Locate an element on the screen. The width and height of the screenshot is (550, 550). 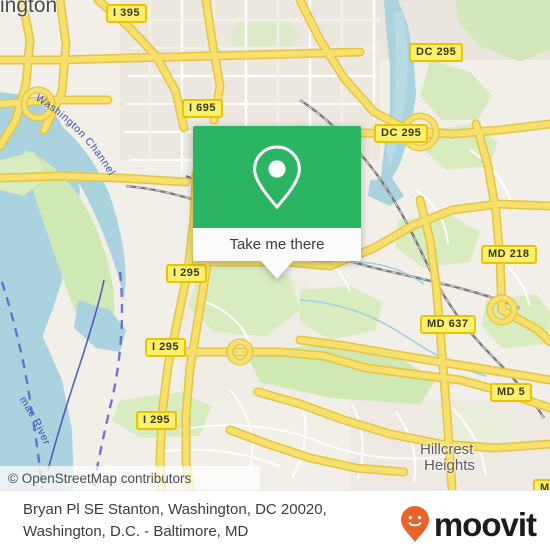
map-pin-icon is located at coordinates (277, 177).